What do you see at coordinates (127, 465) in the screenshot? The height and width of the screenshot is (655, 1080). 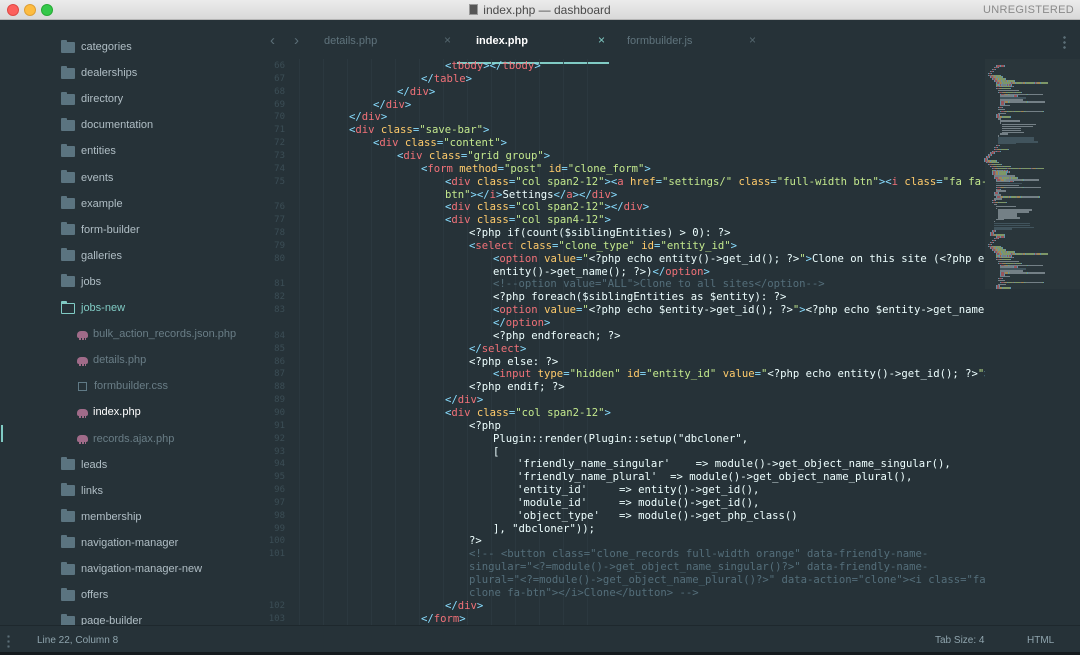 I see `sidebar-item-leads: leads` at bounding box center [127, 465].